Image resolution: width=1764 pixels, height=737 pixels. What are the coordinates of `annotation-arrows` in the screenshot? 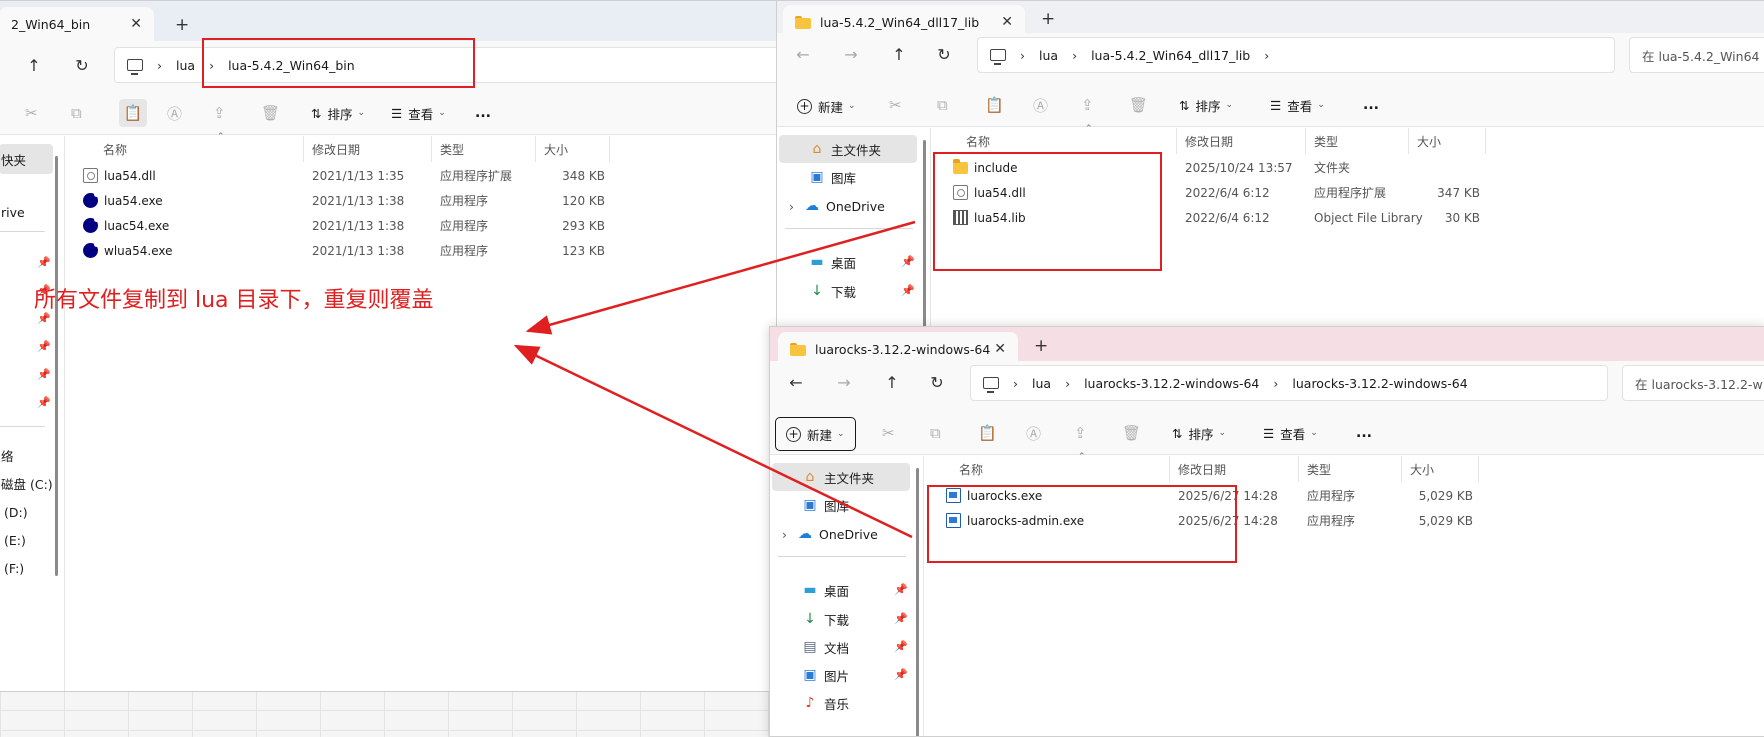 It's located at (714, 379).